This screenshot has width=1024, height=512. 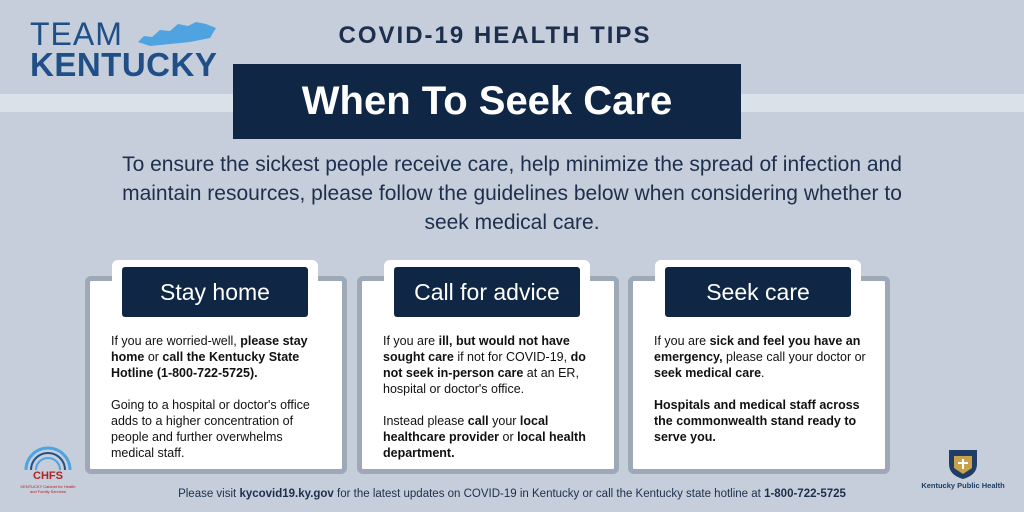 I want to click on logo-kentucky-text: KENTUCKY, so click(x=124, y=64).